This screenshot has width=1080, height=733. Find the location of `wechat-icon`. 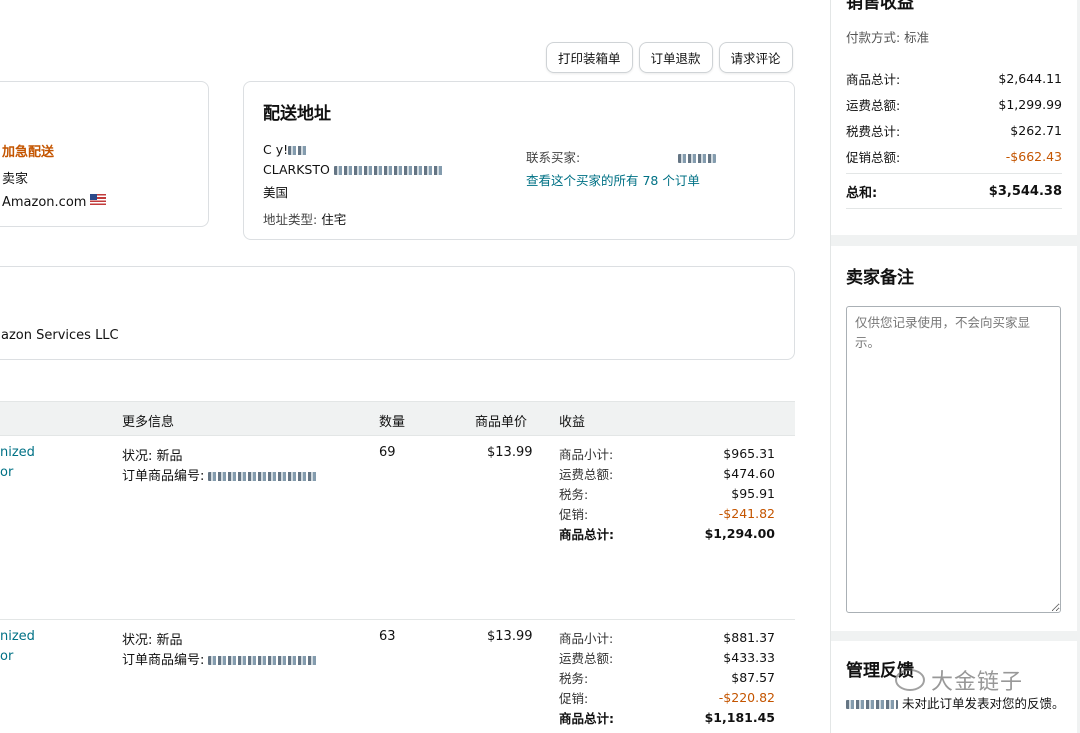

wechat-icon is located at coordinates (910, 680).